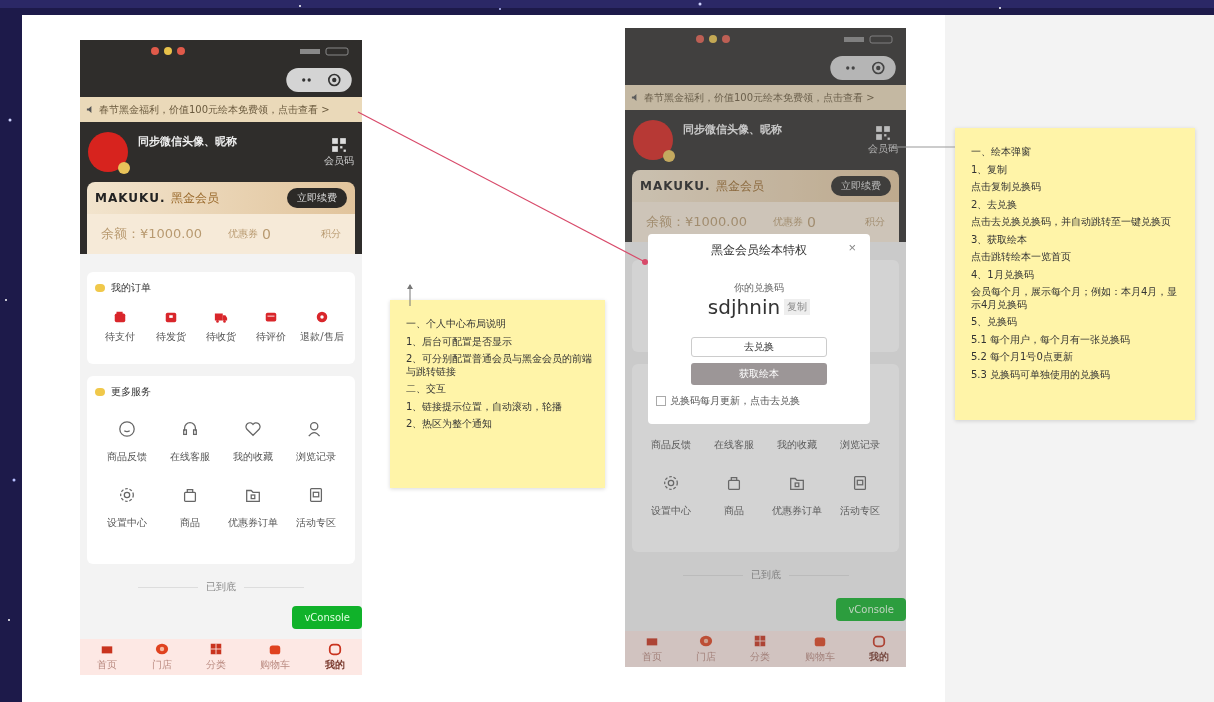 This screenshot has height=702, width=1214. What do you see at coordinates (878, 641) in the screenshot?
I see `profile-icon` at bounding box center [878, 641].